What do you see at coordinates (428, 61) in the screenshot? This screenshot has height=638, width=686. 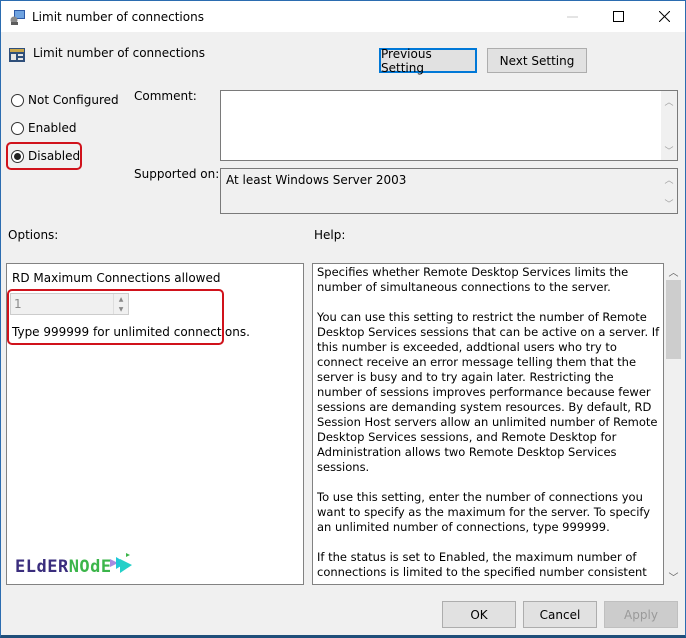 I see `previous-setting-button: Previous Setting` at bounding box center [428, 61].